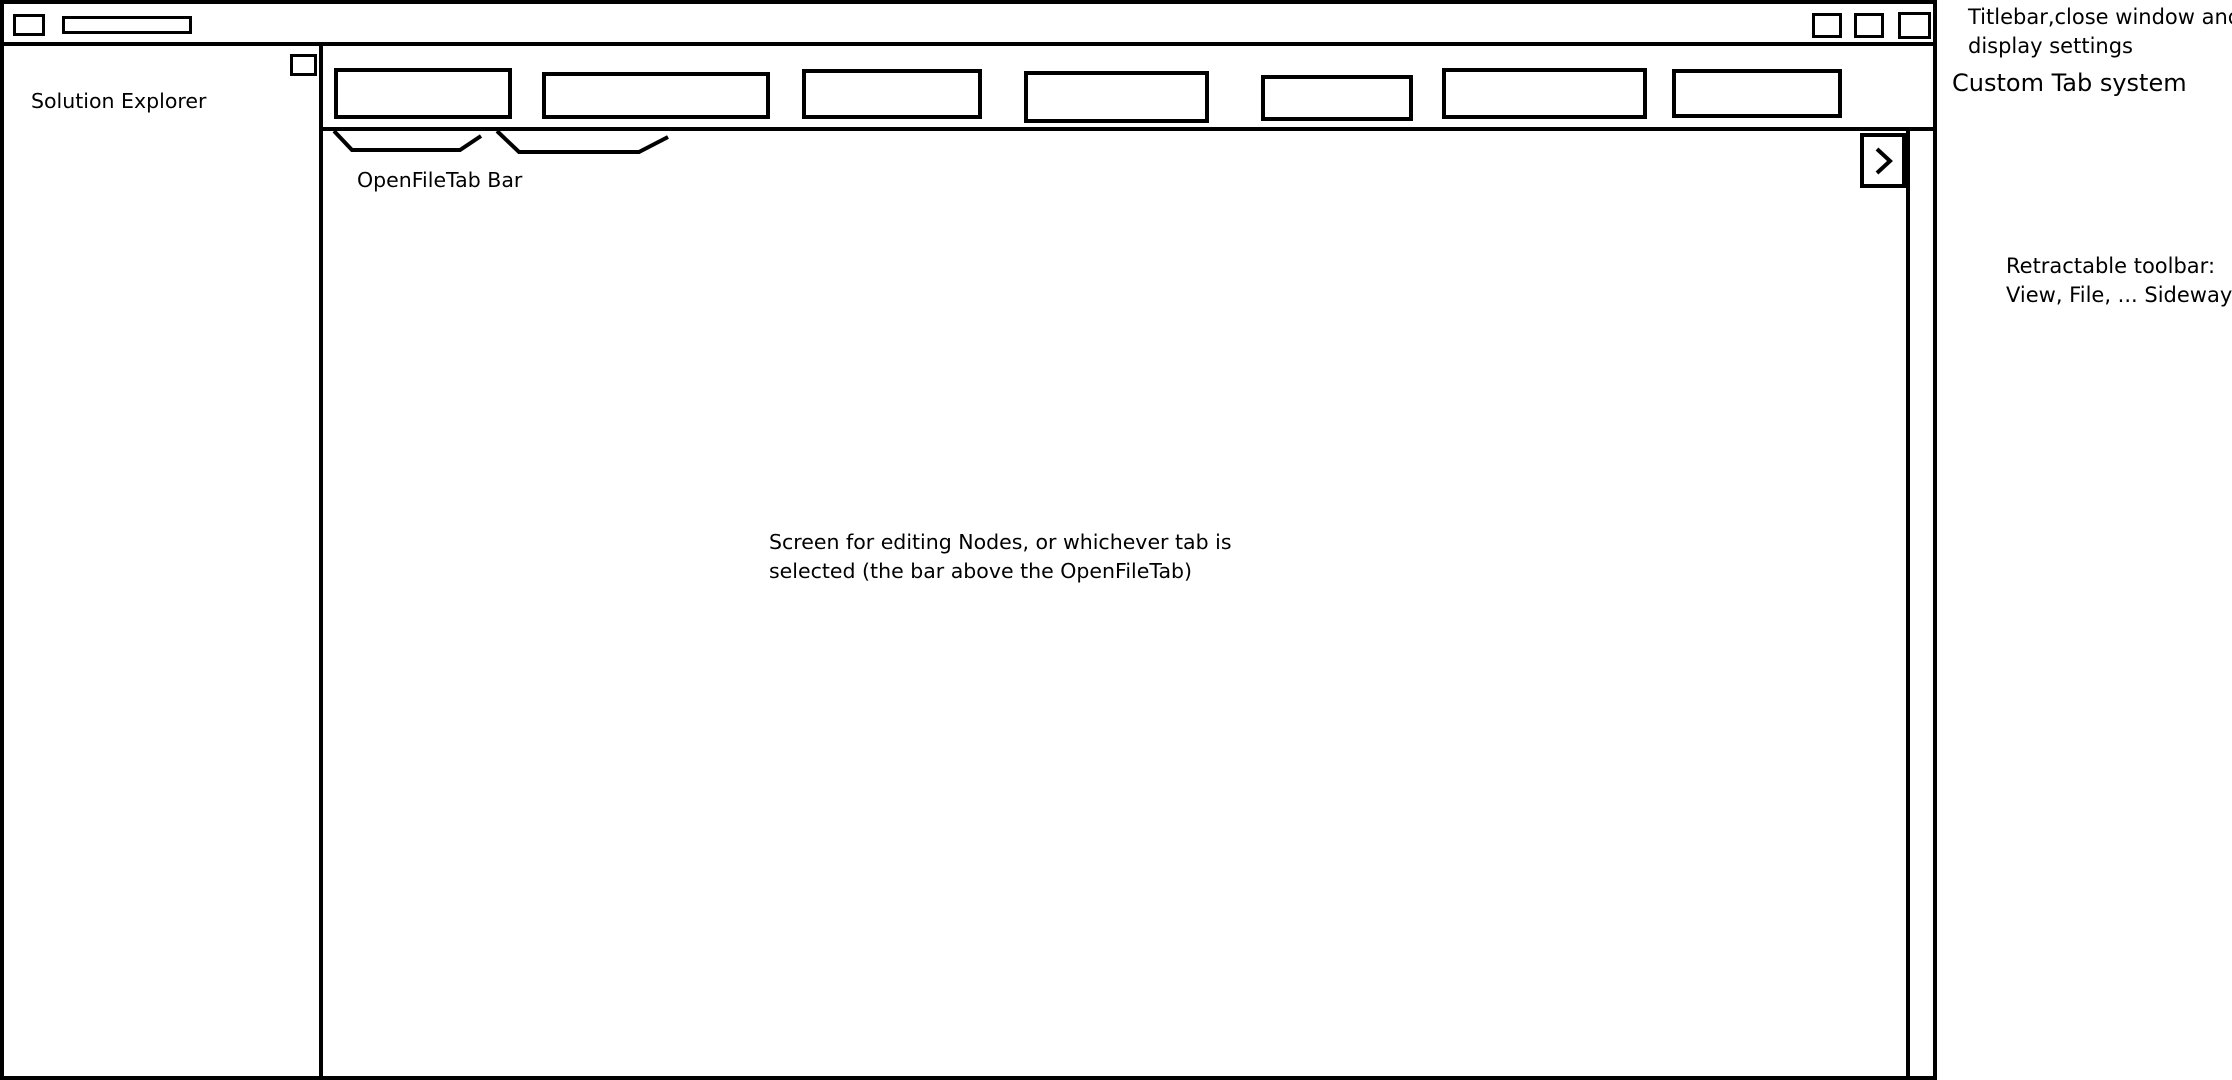 This screenshot has width=2232, height=1080. What do you see at coordinates (981, 571) in the screenshot?
I see `editor-description-line-2: selected (the bar above the OpenFileTab)` at bounding box center [981, 571].